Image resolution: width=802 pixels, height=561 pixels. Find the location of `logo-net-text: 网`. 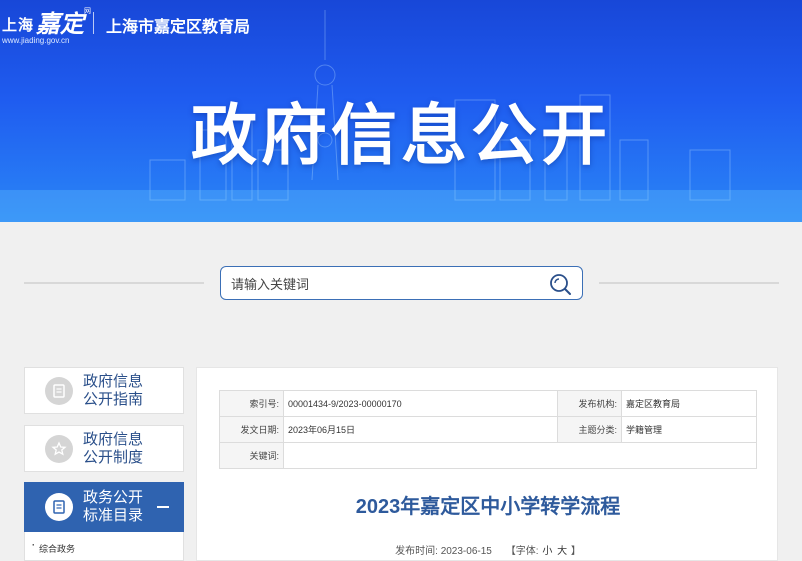

logo-net-text: 网 is located at coordinates (88, 11).